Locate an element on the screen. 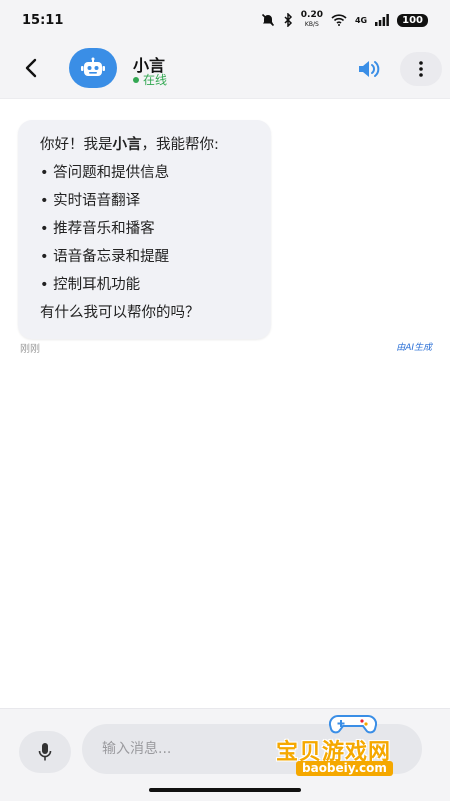  voice-input-button is located at coordinates (45, 752).